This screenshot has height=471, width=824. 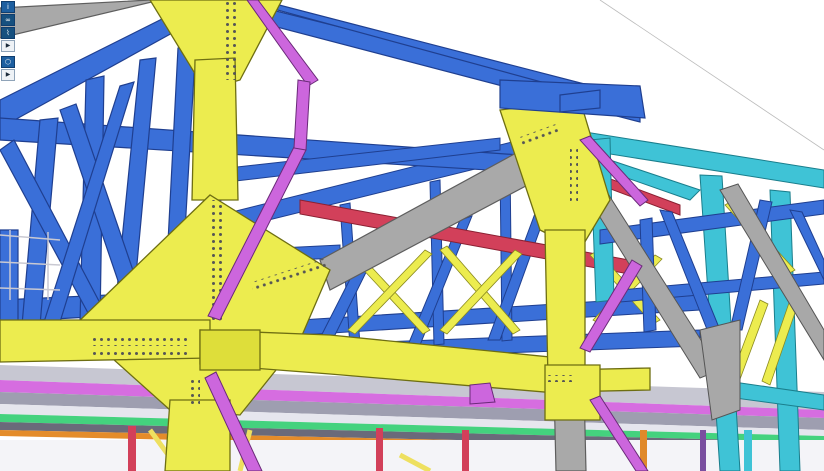 I want to click on expand-view-button: ▶, so click(x=8, y=75).